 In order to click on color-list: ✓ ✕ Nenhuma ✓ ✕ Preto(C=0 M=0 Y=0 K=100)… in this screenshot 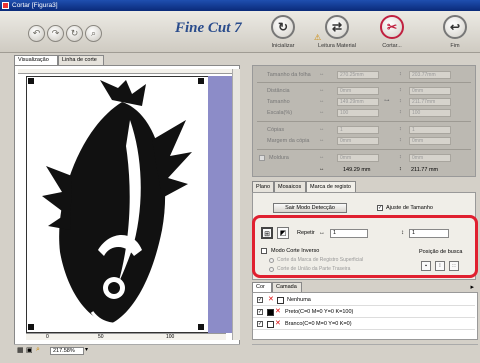, I will do `click(365, 316)`.